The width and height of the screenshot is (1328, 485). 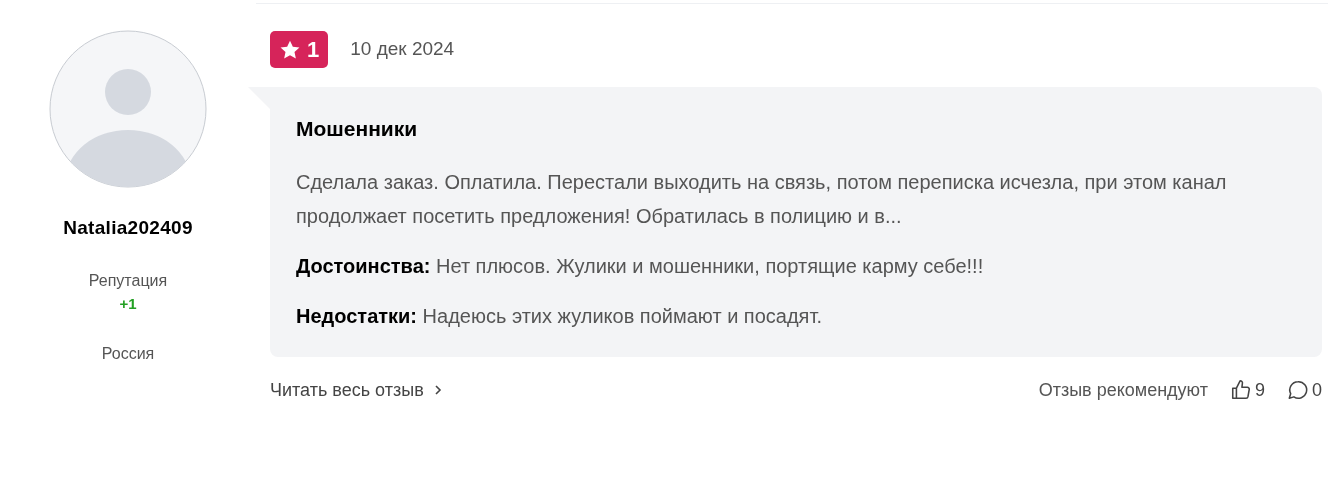 What do you see at coordinates (128, 303) in the screenshot?
I see `reputation-value: +1` at bounding box center [128, 303].